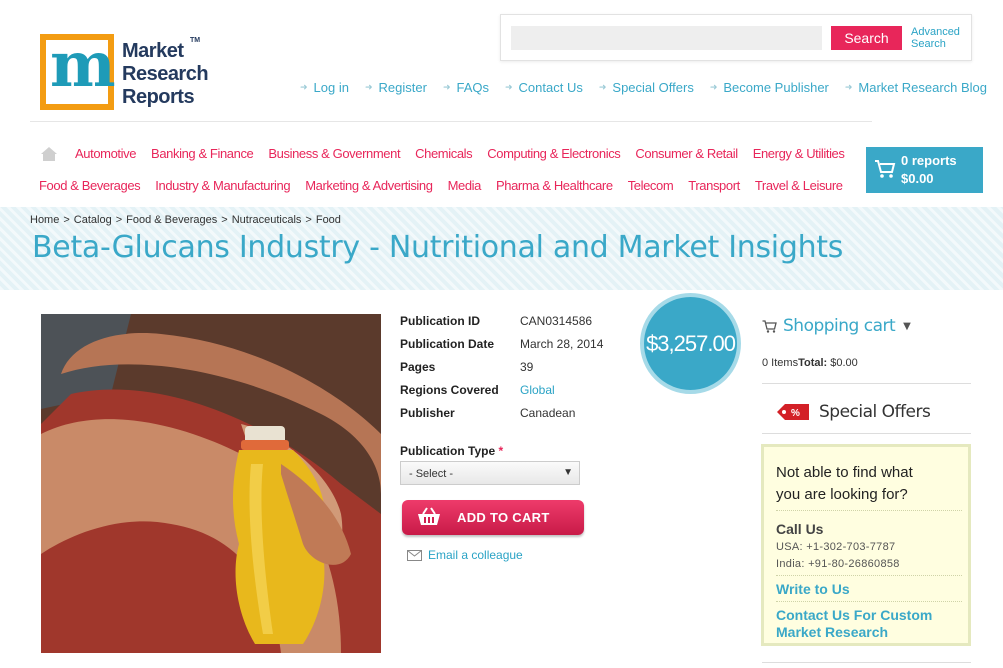 The width and height of the screenshot is (1003, 668). What do you see at coordinates (653, 87) in the screenshot?
I see `special-offers-link-label: Special Offers` at bounding box center [653, 87].